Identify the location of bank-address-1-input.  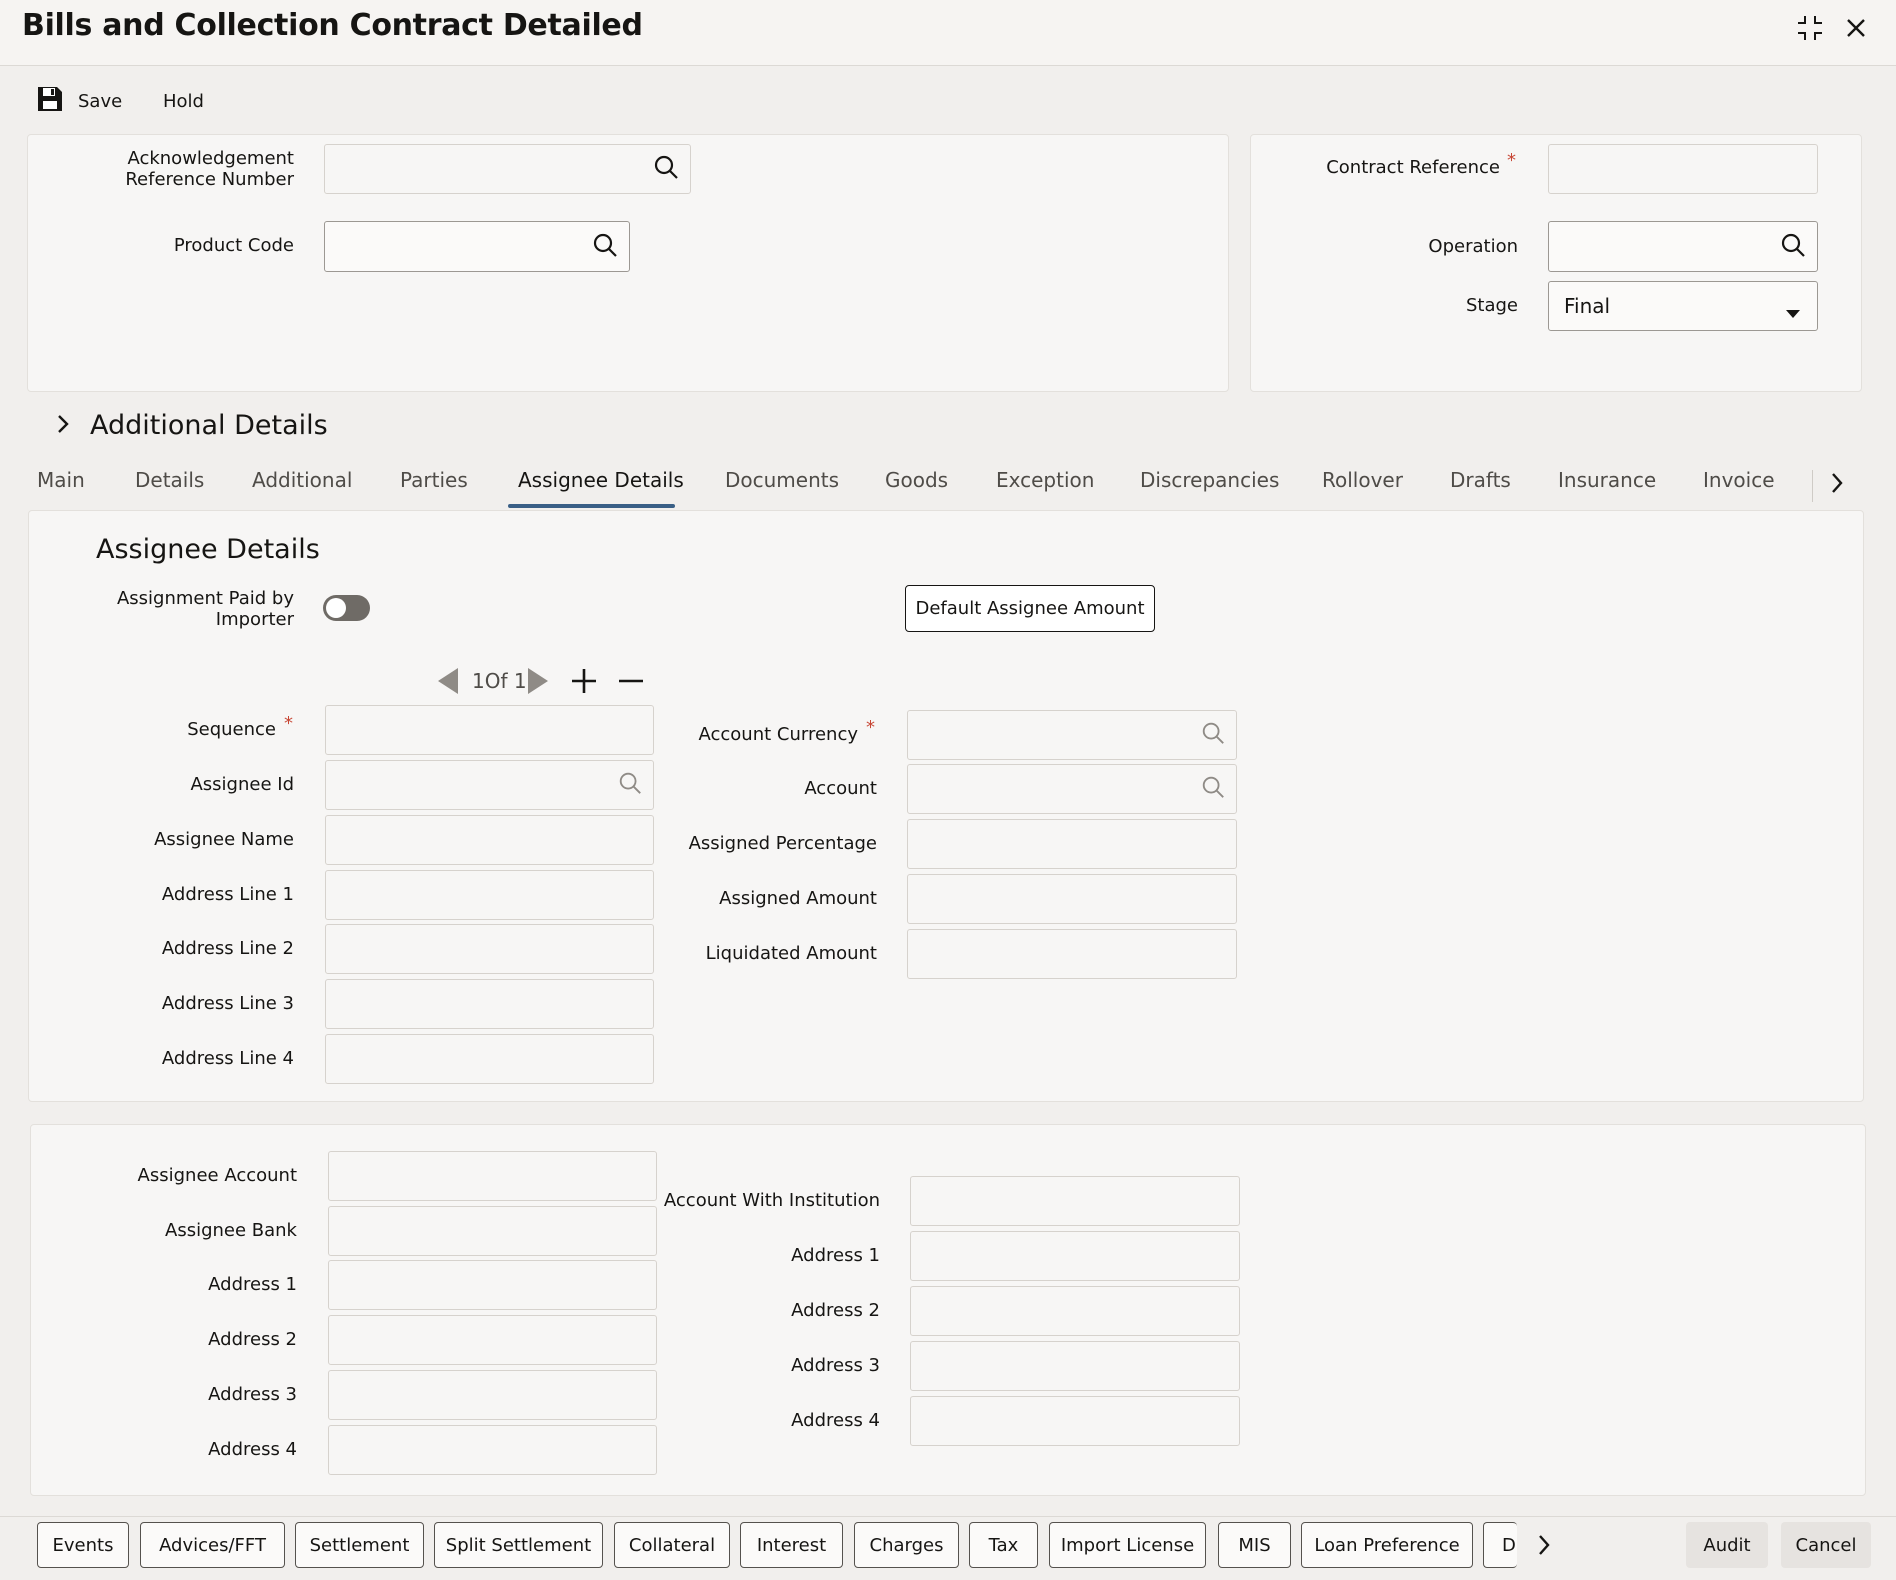
(492, 1285).